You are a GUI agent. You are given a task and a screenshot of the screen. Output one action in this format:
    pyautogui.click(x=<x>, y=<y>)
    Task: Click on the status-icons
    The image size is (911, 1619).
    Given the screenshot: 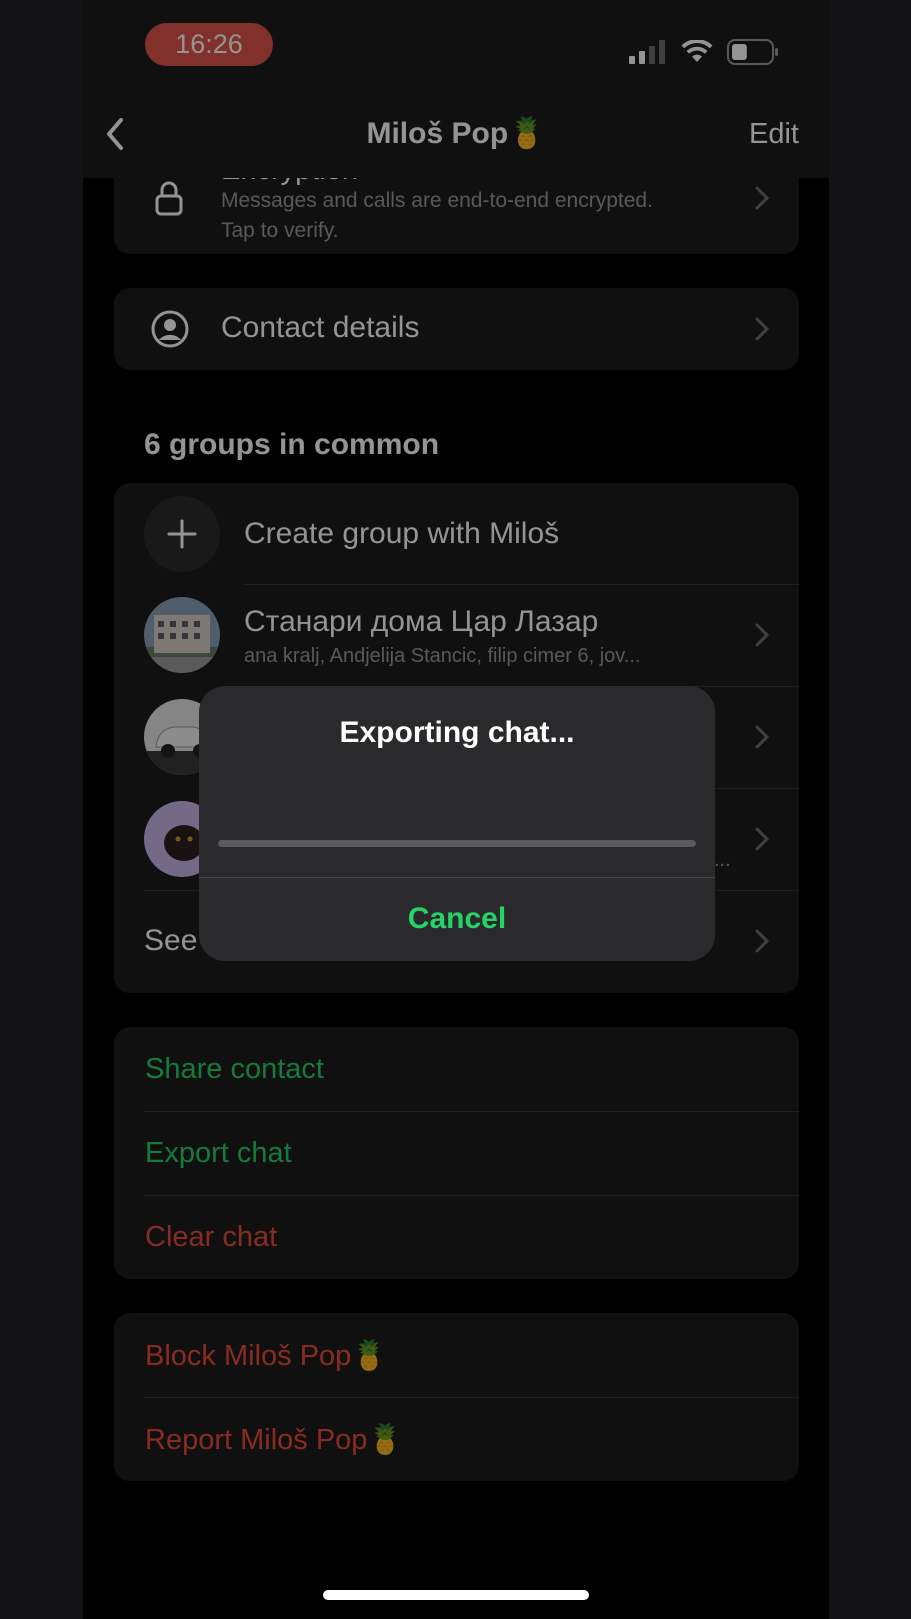 What is the action you would take?
    pyautogui.click(x=704, y=52)
    